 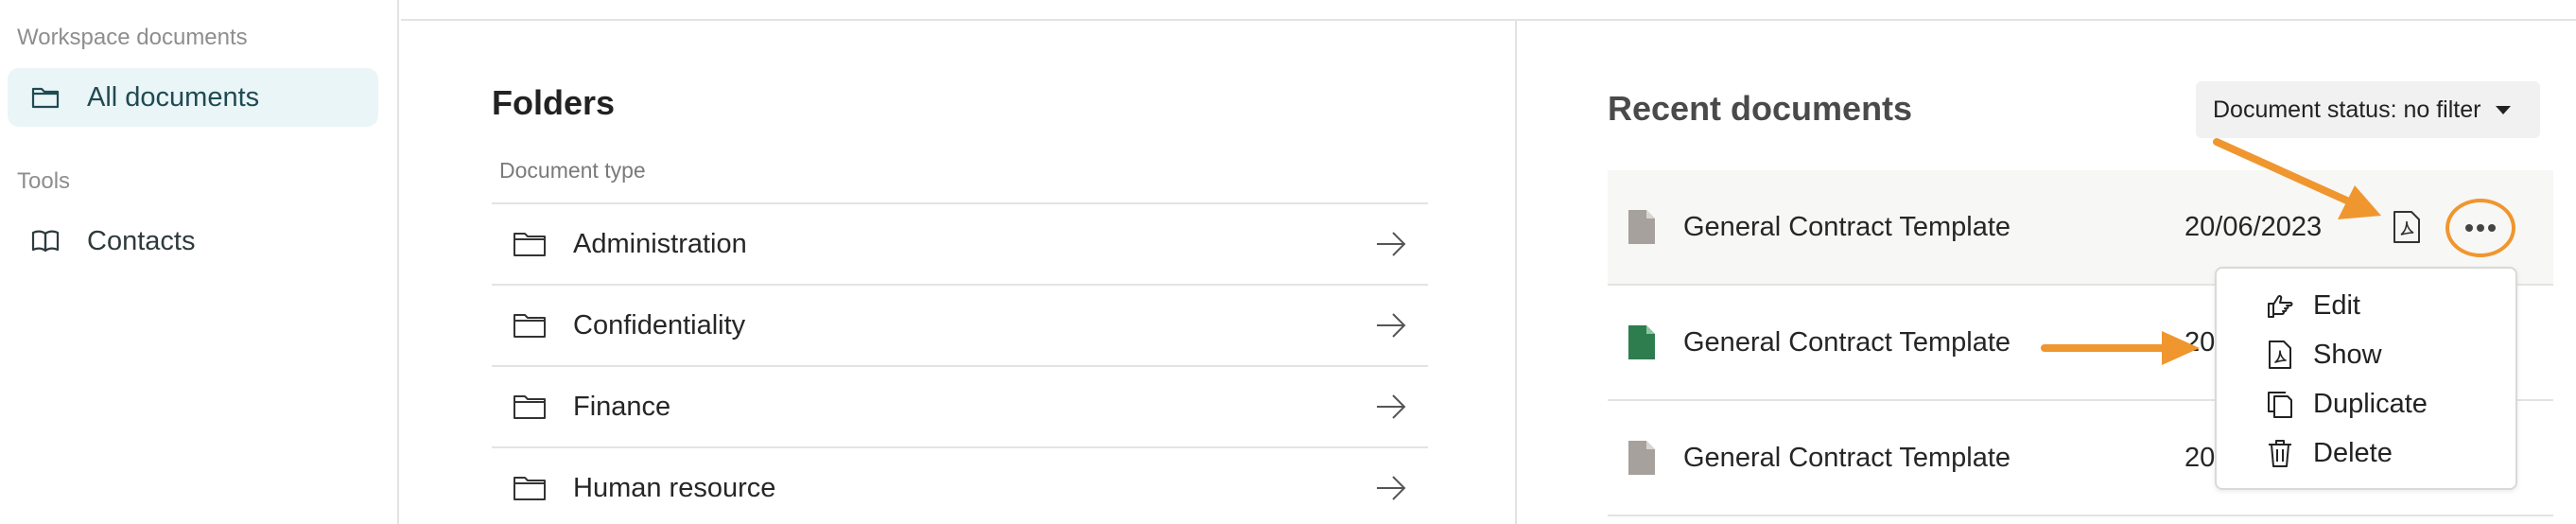 I want to click on menu-item-delete: Delete, so click(x=2328, y=453).